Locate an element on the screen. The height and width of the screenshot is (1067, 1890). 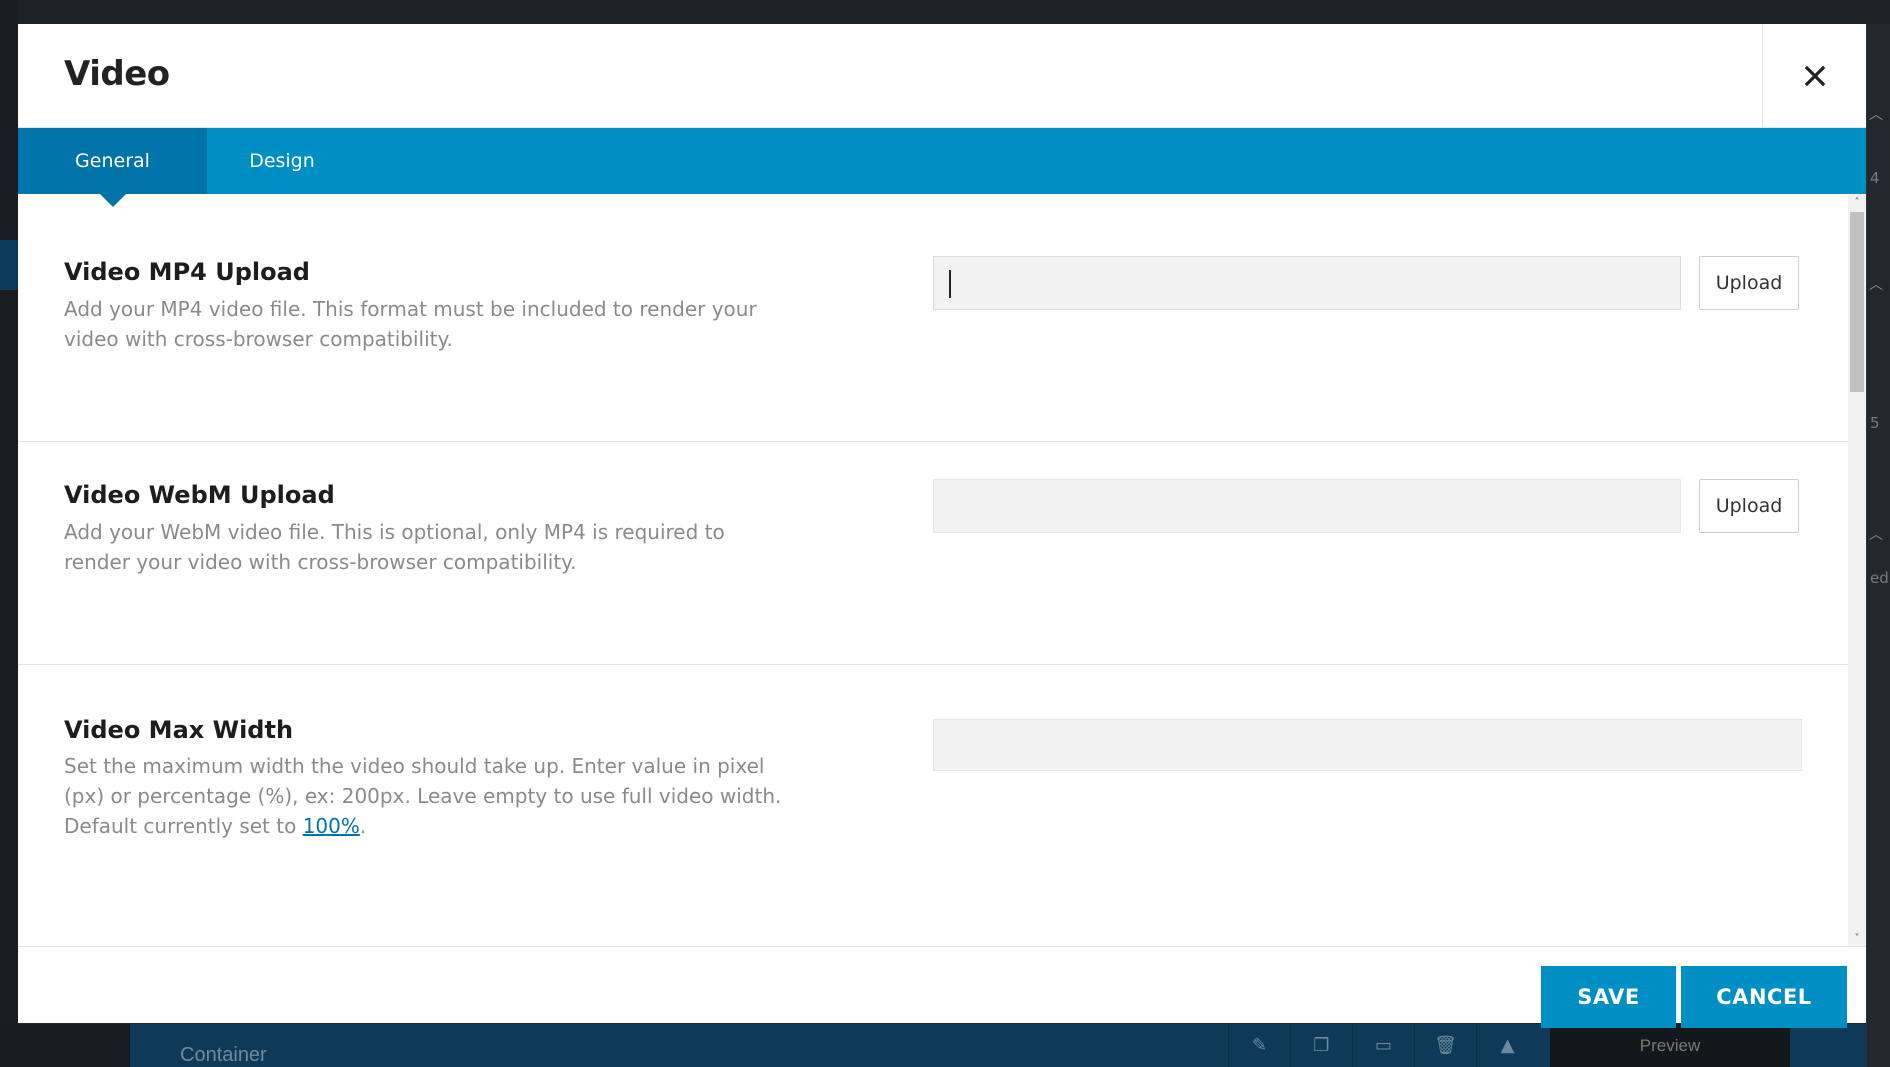
save-icon: ▭ is located at coordinates (1383, 1045).